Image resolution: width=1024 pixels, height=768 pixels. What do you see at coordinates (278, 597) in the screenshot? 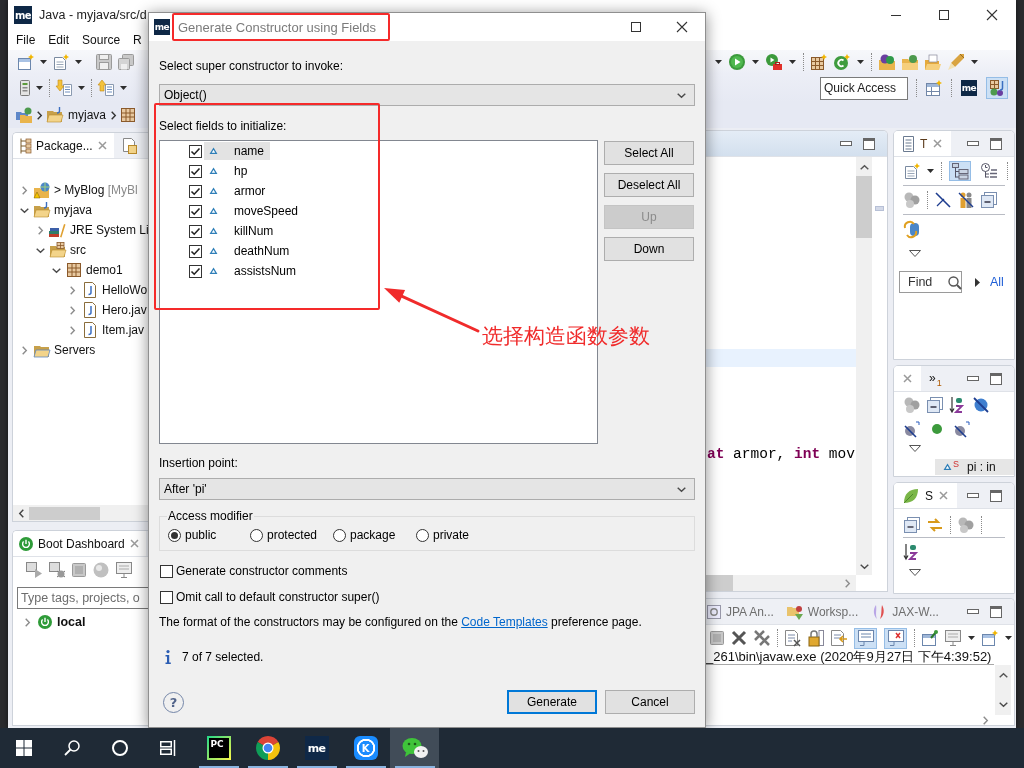
I see `checkbox-label: Omit call to default constructor super()` at bounding box center [278, 597].